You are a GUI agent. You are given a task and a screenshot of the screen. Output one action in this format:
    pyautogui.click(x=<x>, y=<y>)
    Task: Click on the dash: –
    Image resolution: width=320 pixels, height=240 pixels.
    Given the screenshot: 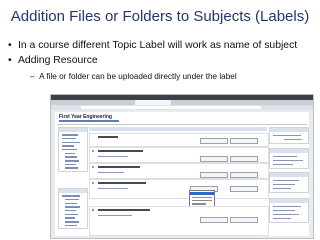 What is the action you would take?
    pyautogui.click(x=35, y=76)
    